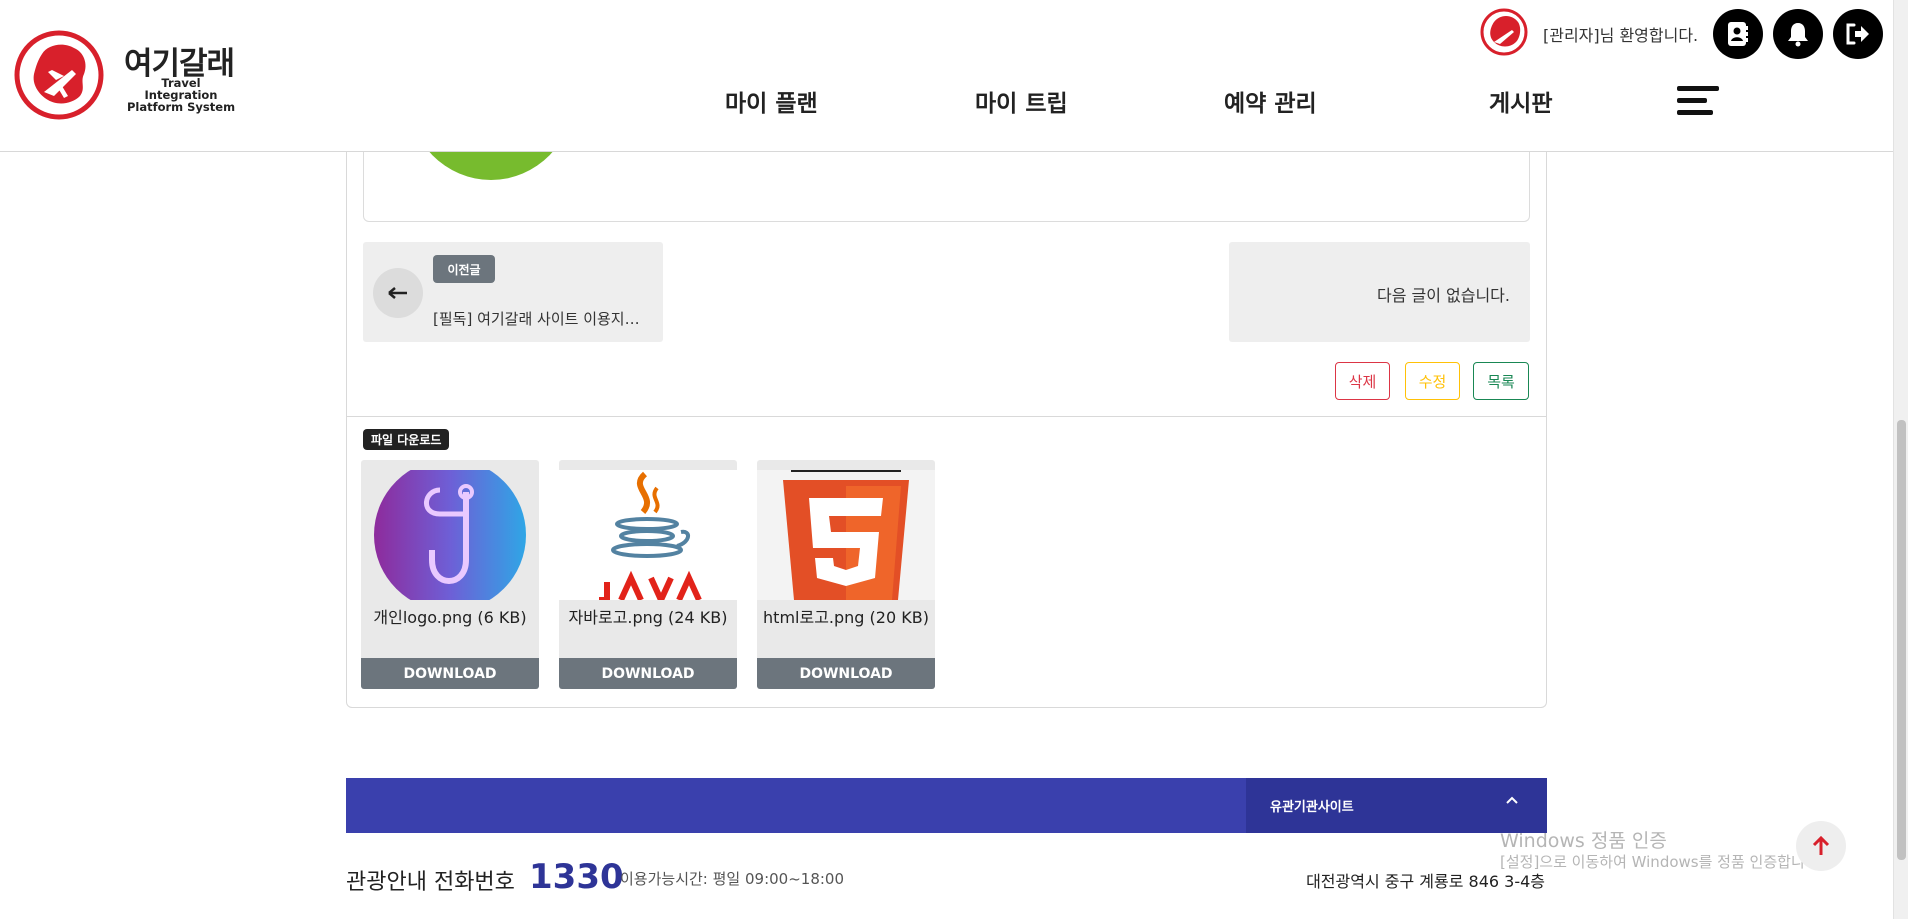 This screenshot has height=919, width=1908. Describe the element at coordinates (846, 617) in the screenshot. I see `file-name: html로고.png (20 KB)` at that location.